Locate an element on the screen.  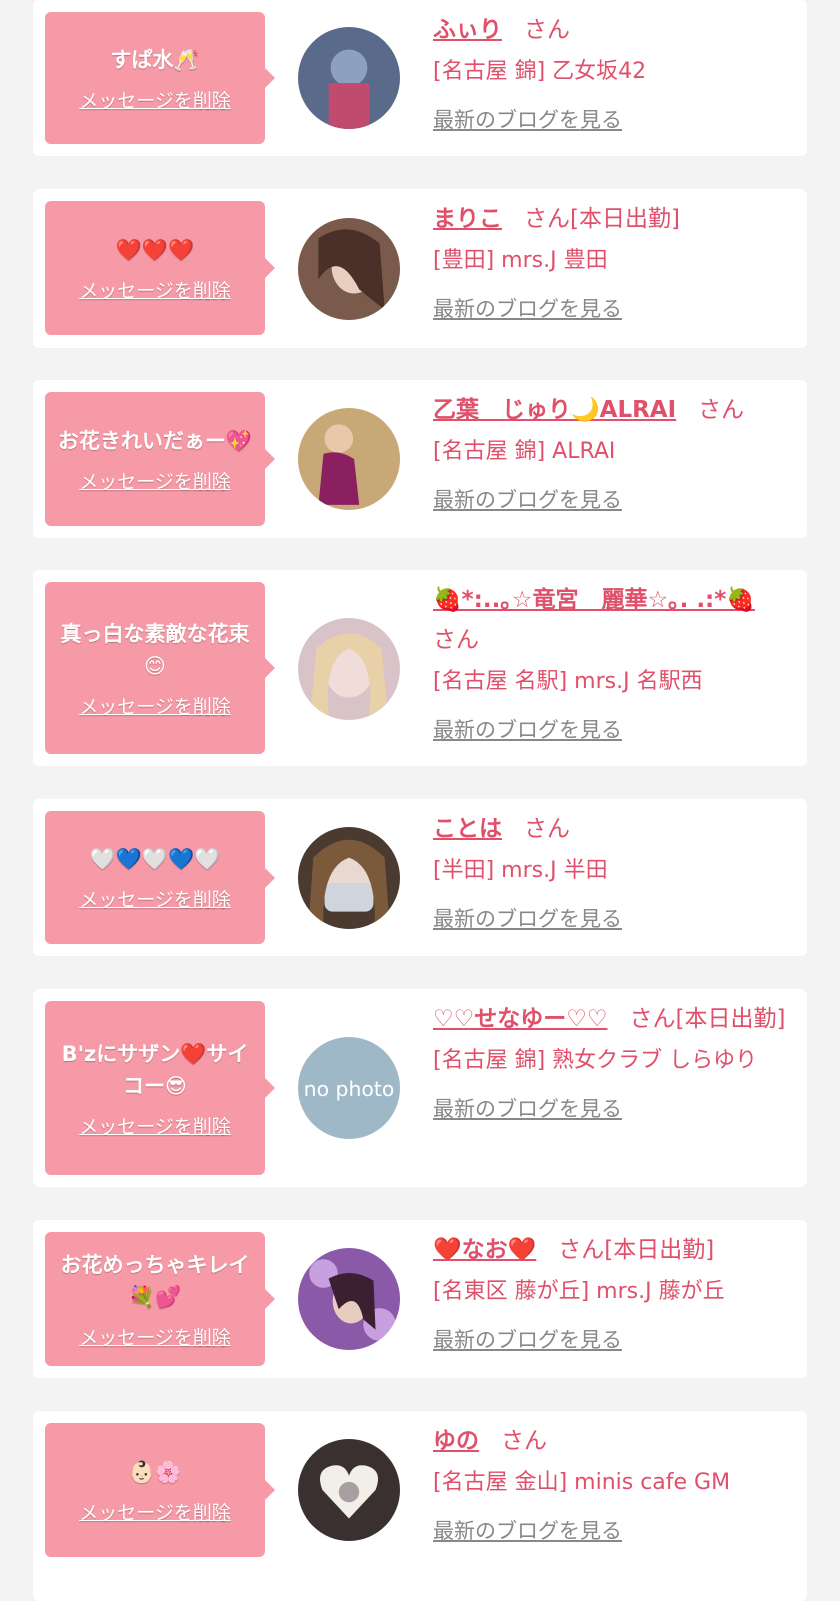
shop-info: [名古屋 金山] minis cafe GM is located at coordinates (582, 1482).